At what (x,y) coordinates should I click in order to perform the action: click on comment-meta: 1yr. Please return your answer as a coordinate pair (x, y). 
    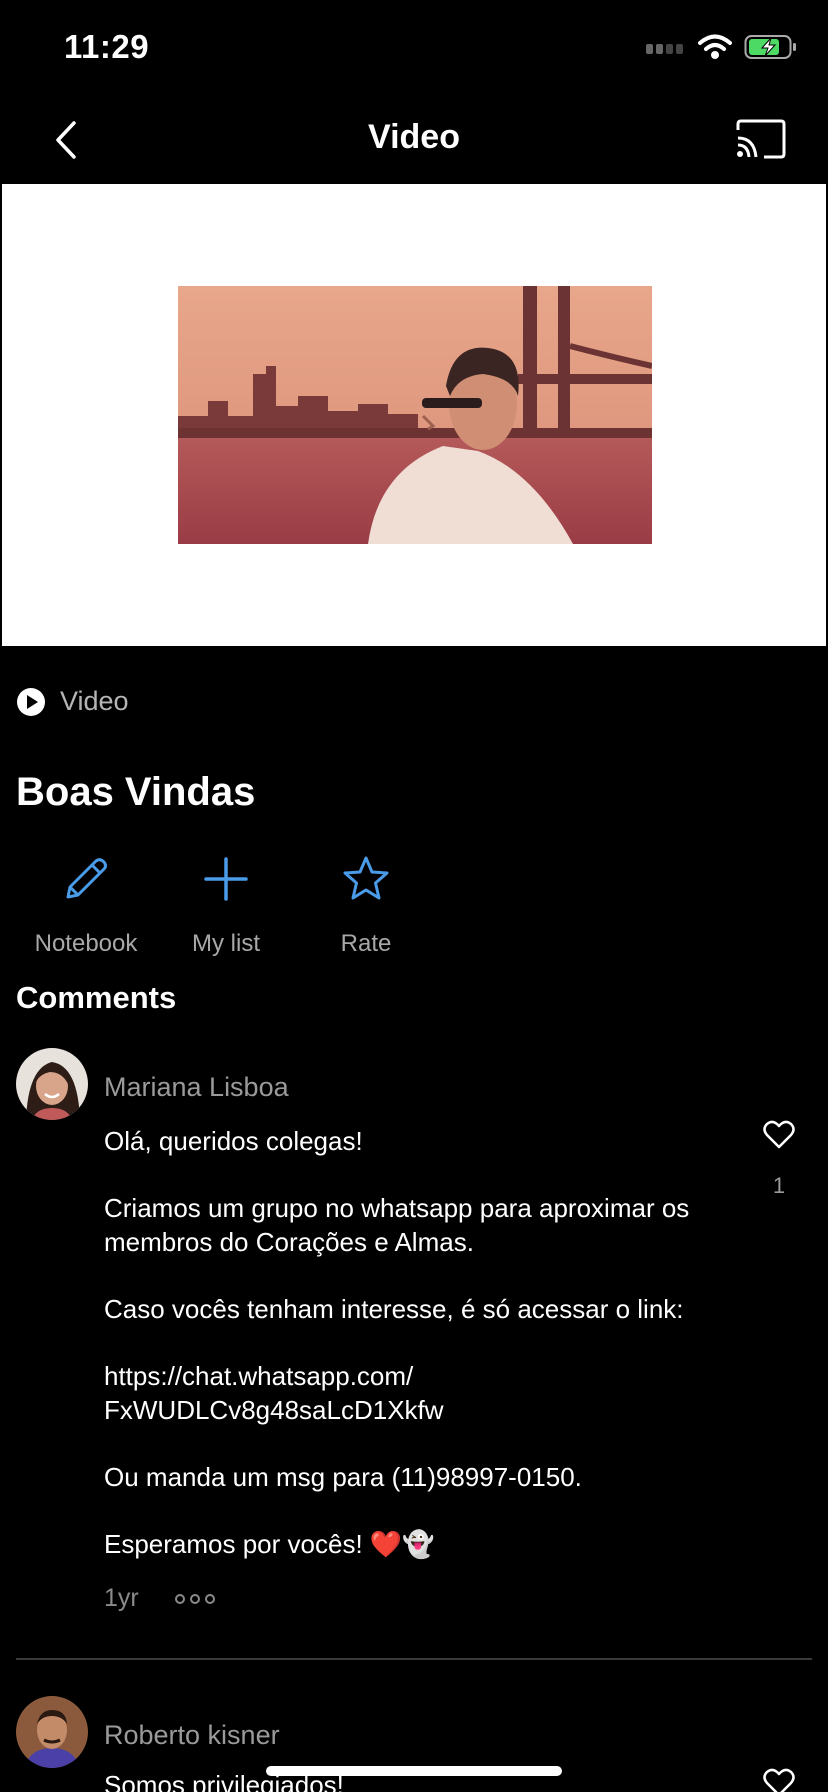
    Looking at the image, I should click on (159, 1598).